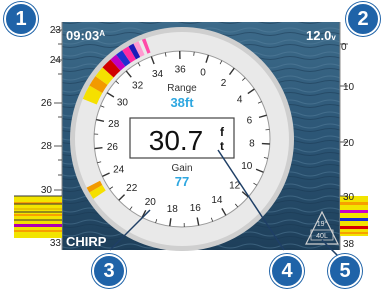  What do you see at coordinates (322, 236) in the screenshot?
I see `transducer-model: 40L` at bounding box center [322, 236].